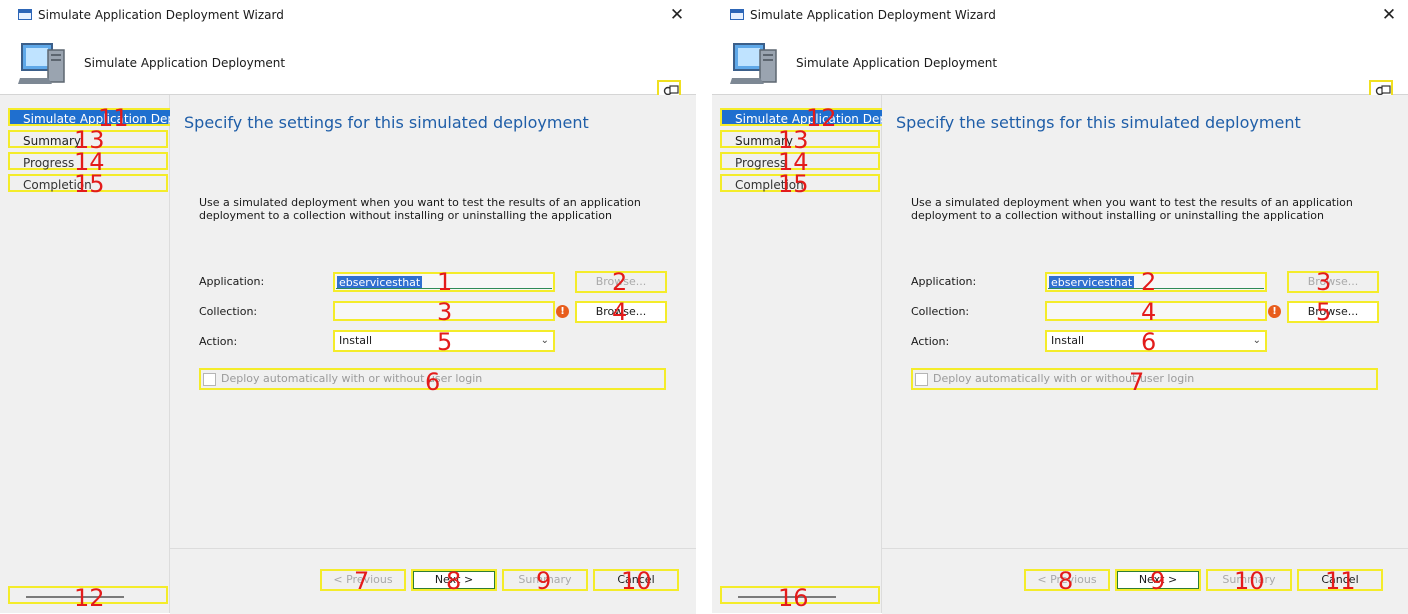 This screenshot has width=1408, height=614. What do you see at coordinates (1340, 581) in the screenshot?
I see `annotation-number: 11` at bounding box center [1340, 581].